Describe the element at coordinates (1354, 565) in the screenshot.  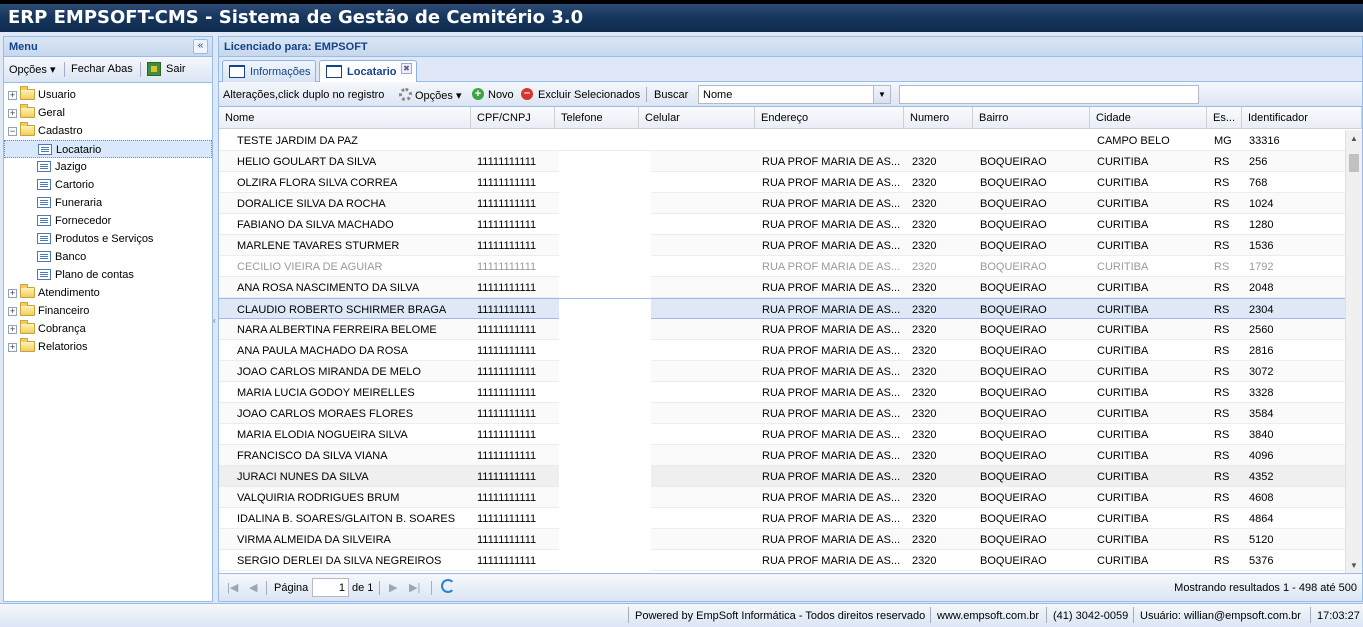
I see `scroll-down-icon: ▼` at that location.